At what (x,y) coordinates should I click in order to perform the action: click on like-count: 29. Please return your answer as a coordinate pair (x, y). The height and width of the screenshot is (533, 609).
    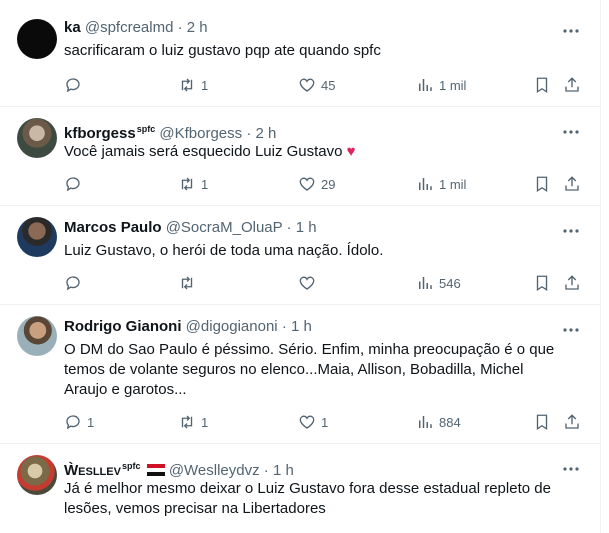
    Looking at the image, I should click on (328, 184).